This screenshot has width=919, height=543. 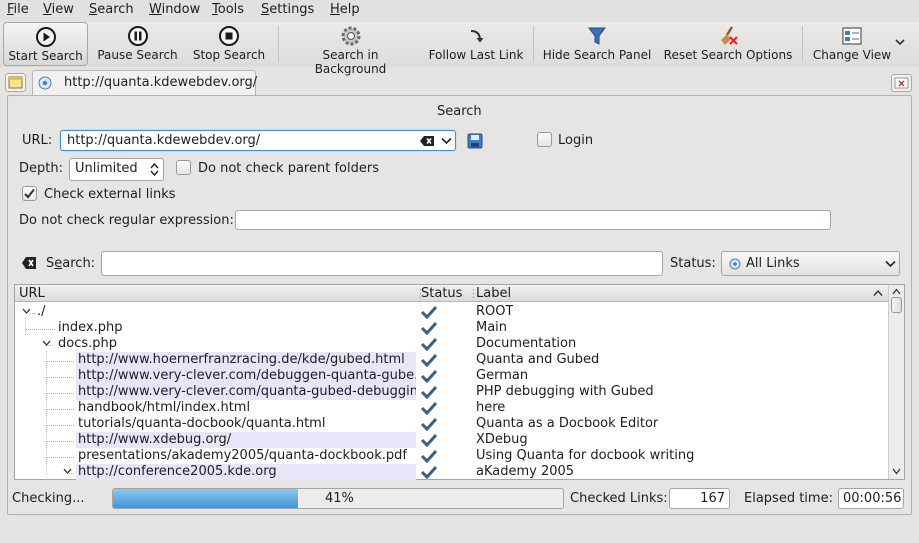 I want to click on menu-window: Window, so click(x=174, y=9).